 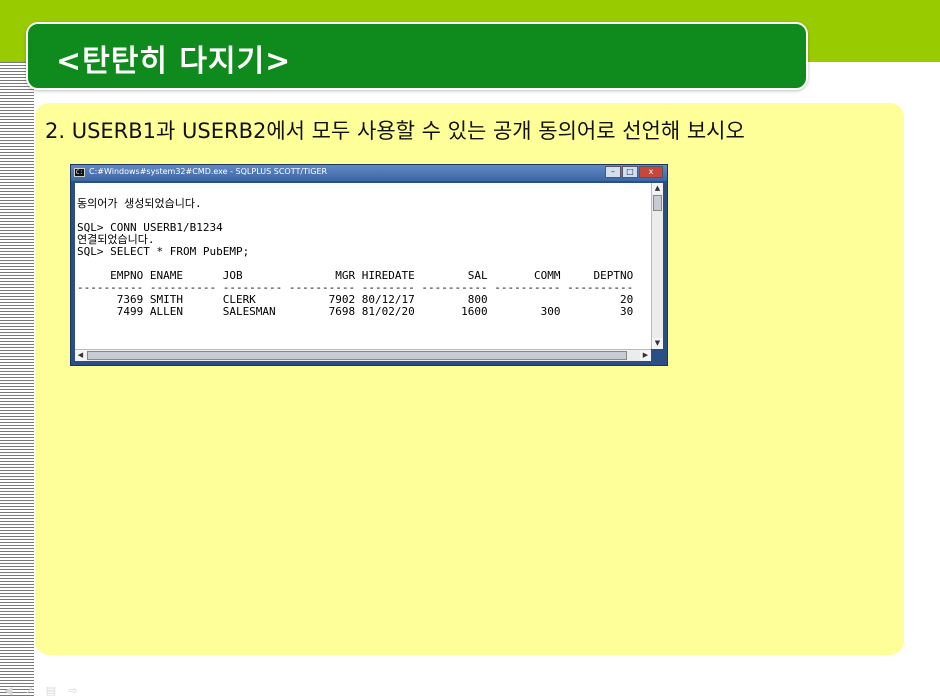 What do you see at coordinates (72, 690) in the screenshot?
I see `next-slide-icon: ⇨` at bounding box center [72, 690].